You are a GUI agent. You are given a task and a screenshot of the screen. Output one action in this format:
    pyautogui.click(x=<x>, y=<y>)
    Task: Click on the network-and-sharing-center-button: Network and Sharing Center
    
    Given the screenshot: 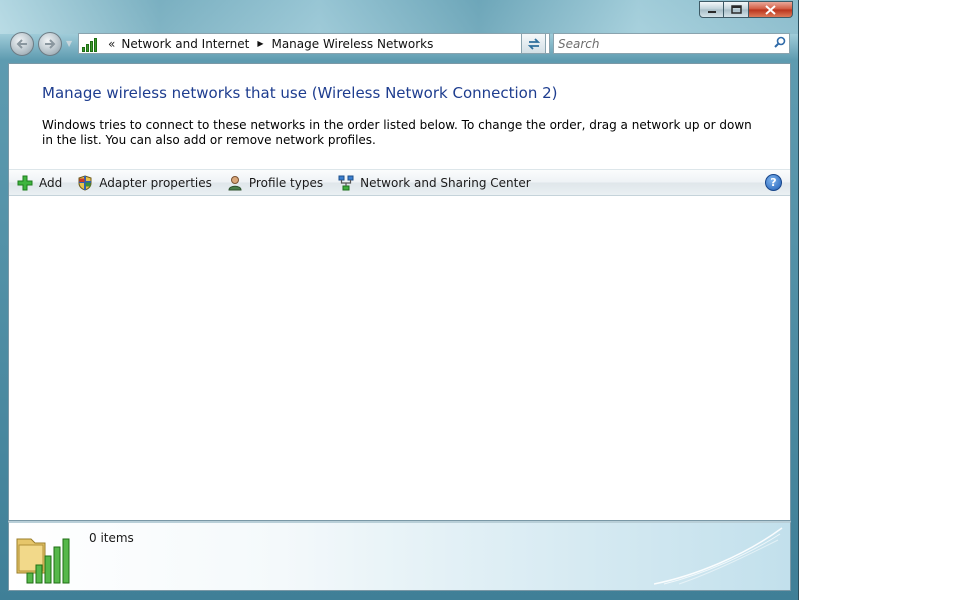 What is the action you would take?
    pyautogui.click(x=434, y=182)
    